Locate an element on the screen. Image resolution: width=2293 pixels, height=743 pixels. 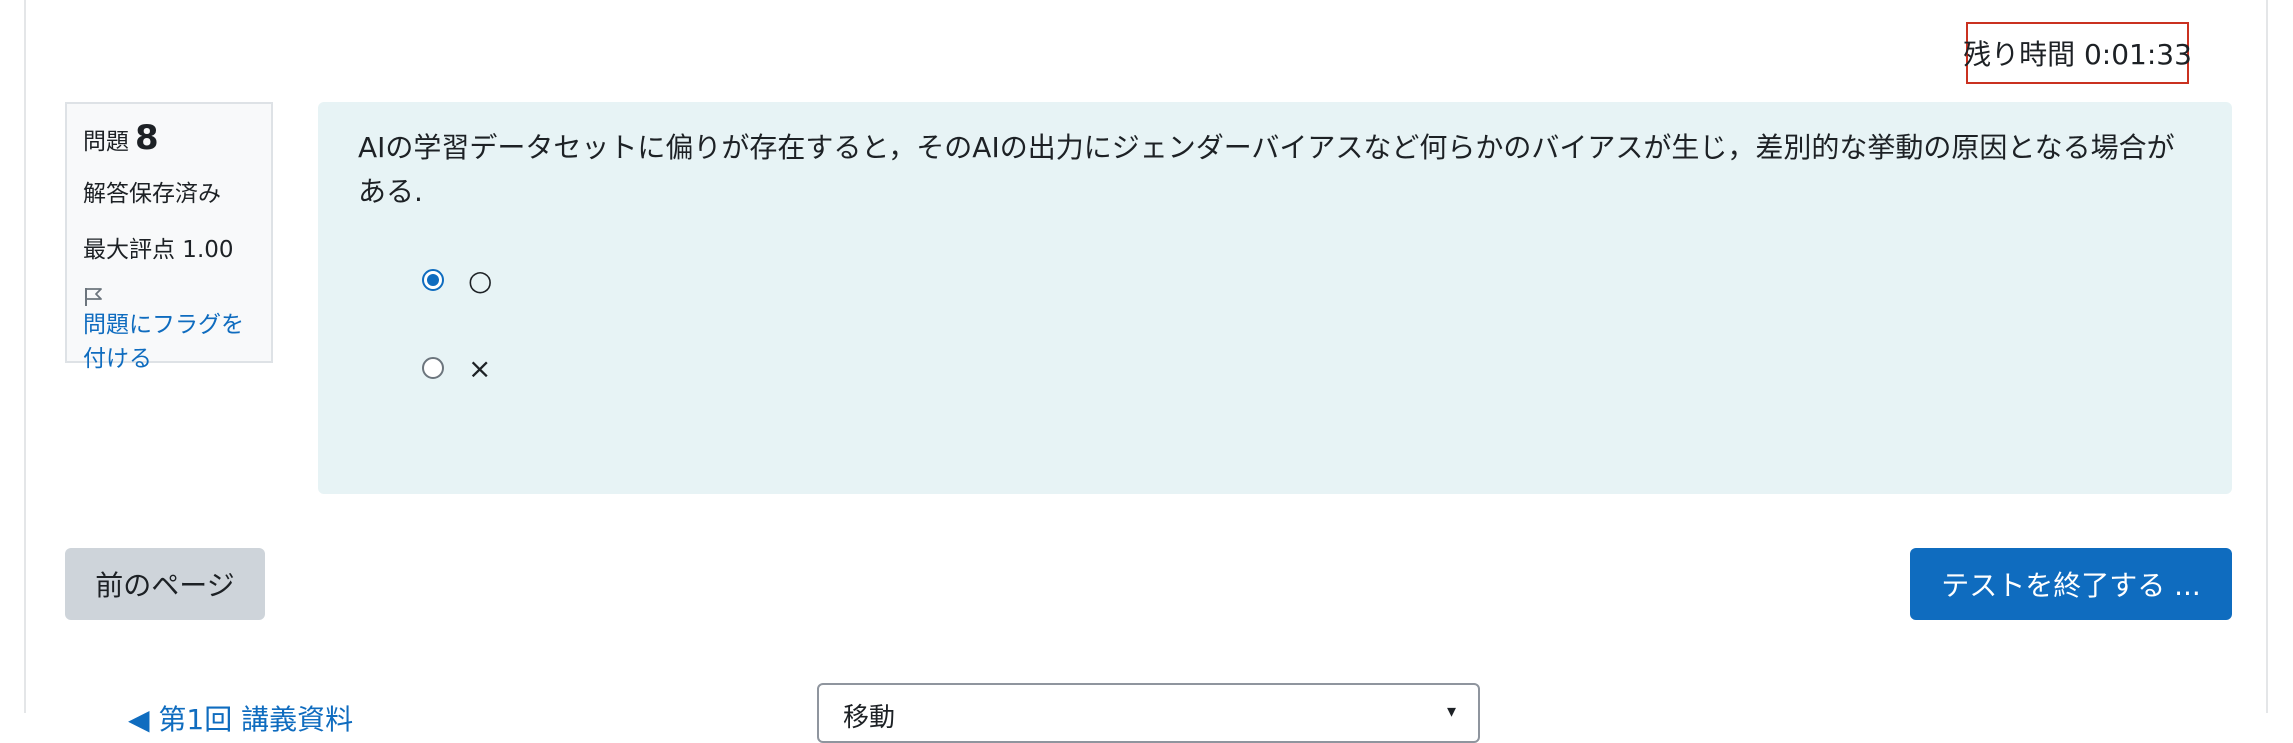
question-status: 解答保存済み is located at coordinates (152, 194).